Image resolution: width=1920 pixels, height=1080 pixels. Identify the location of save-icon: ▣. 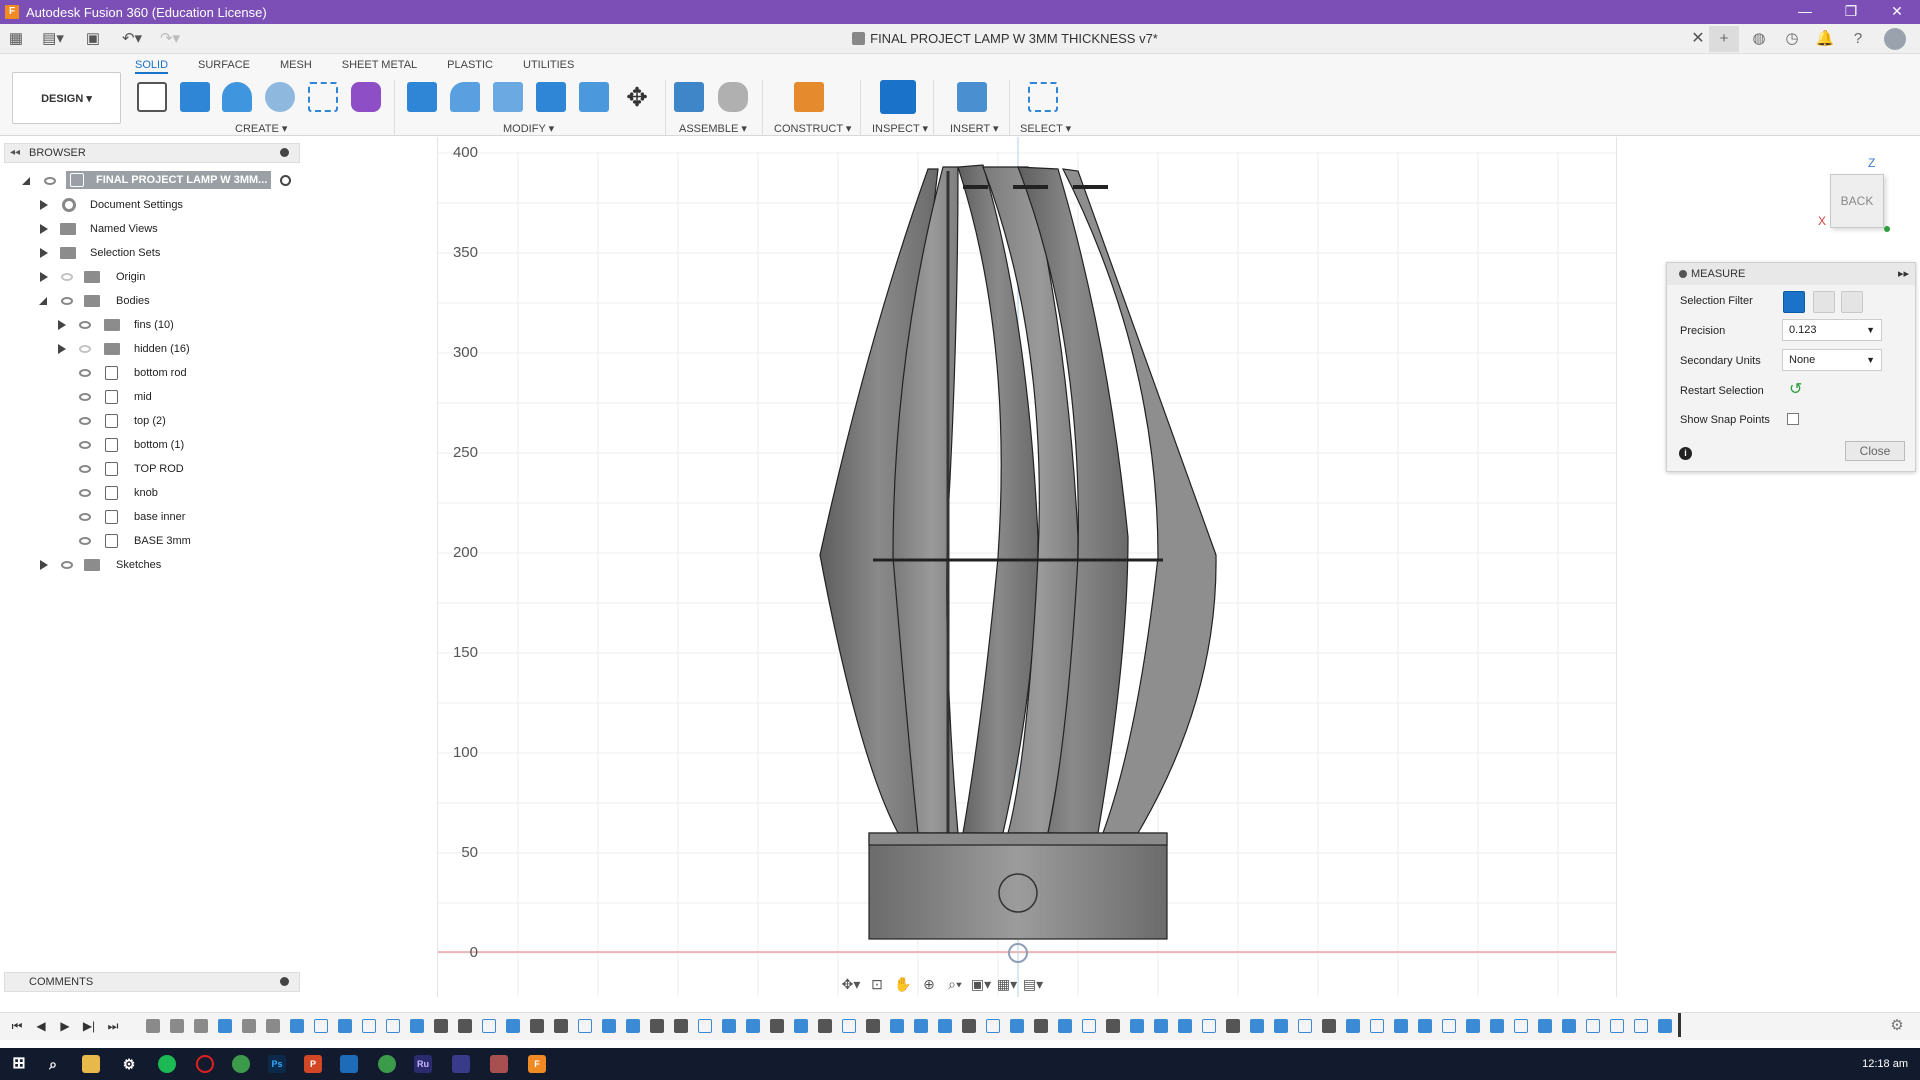
(93, 39).